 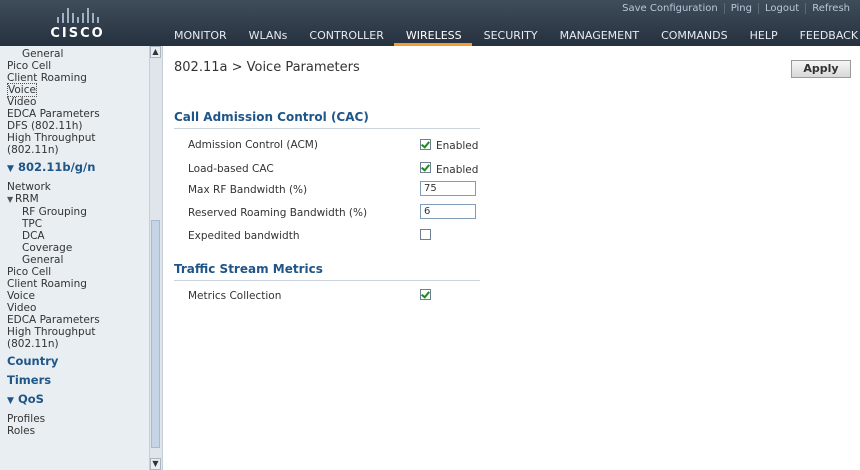 What do you see at coordinates (74, 380) in the screenshot?
I see `sidebar-section-timers: Timers` at bounding box center [74, 380].